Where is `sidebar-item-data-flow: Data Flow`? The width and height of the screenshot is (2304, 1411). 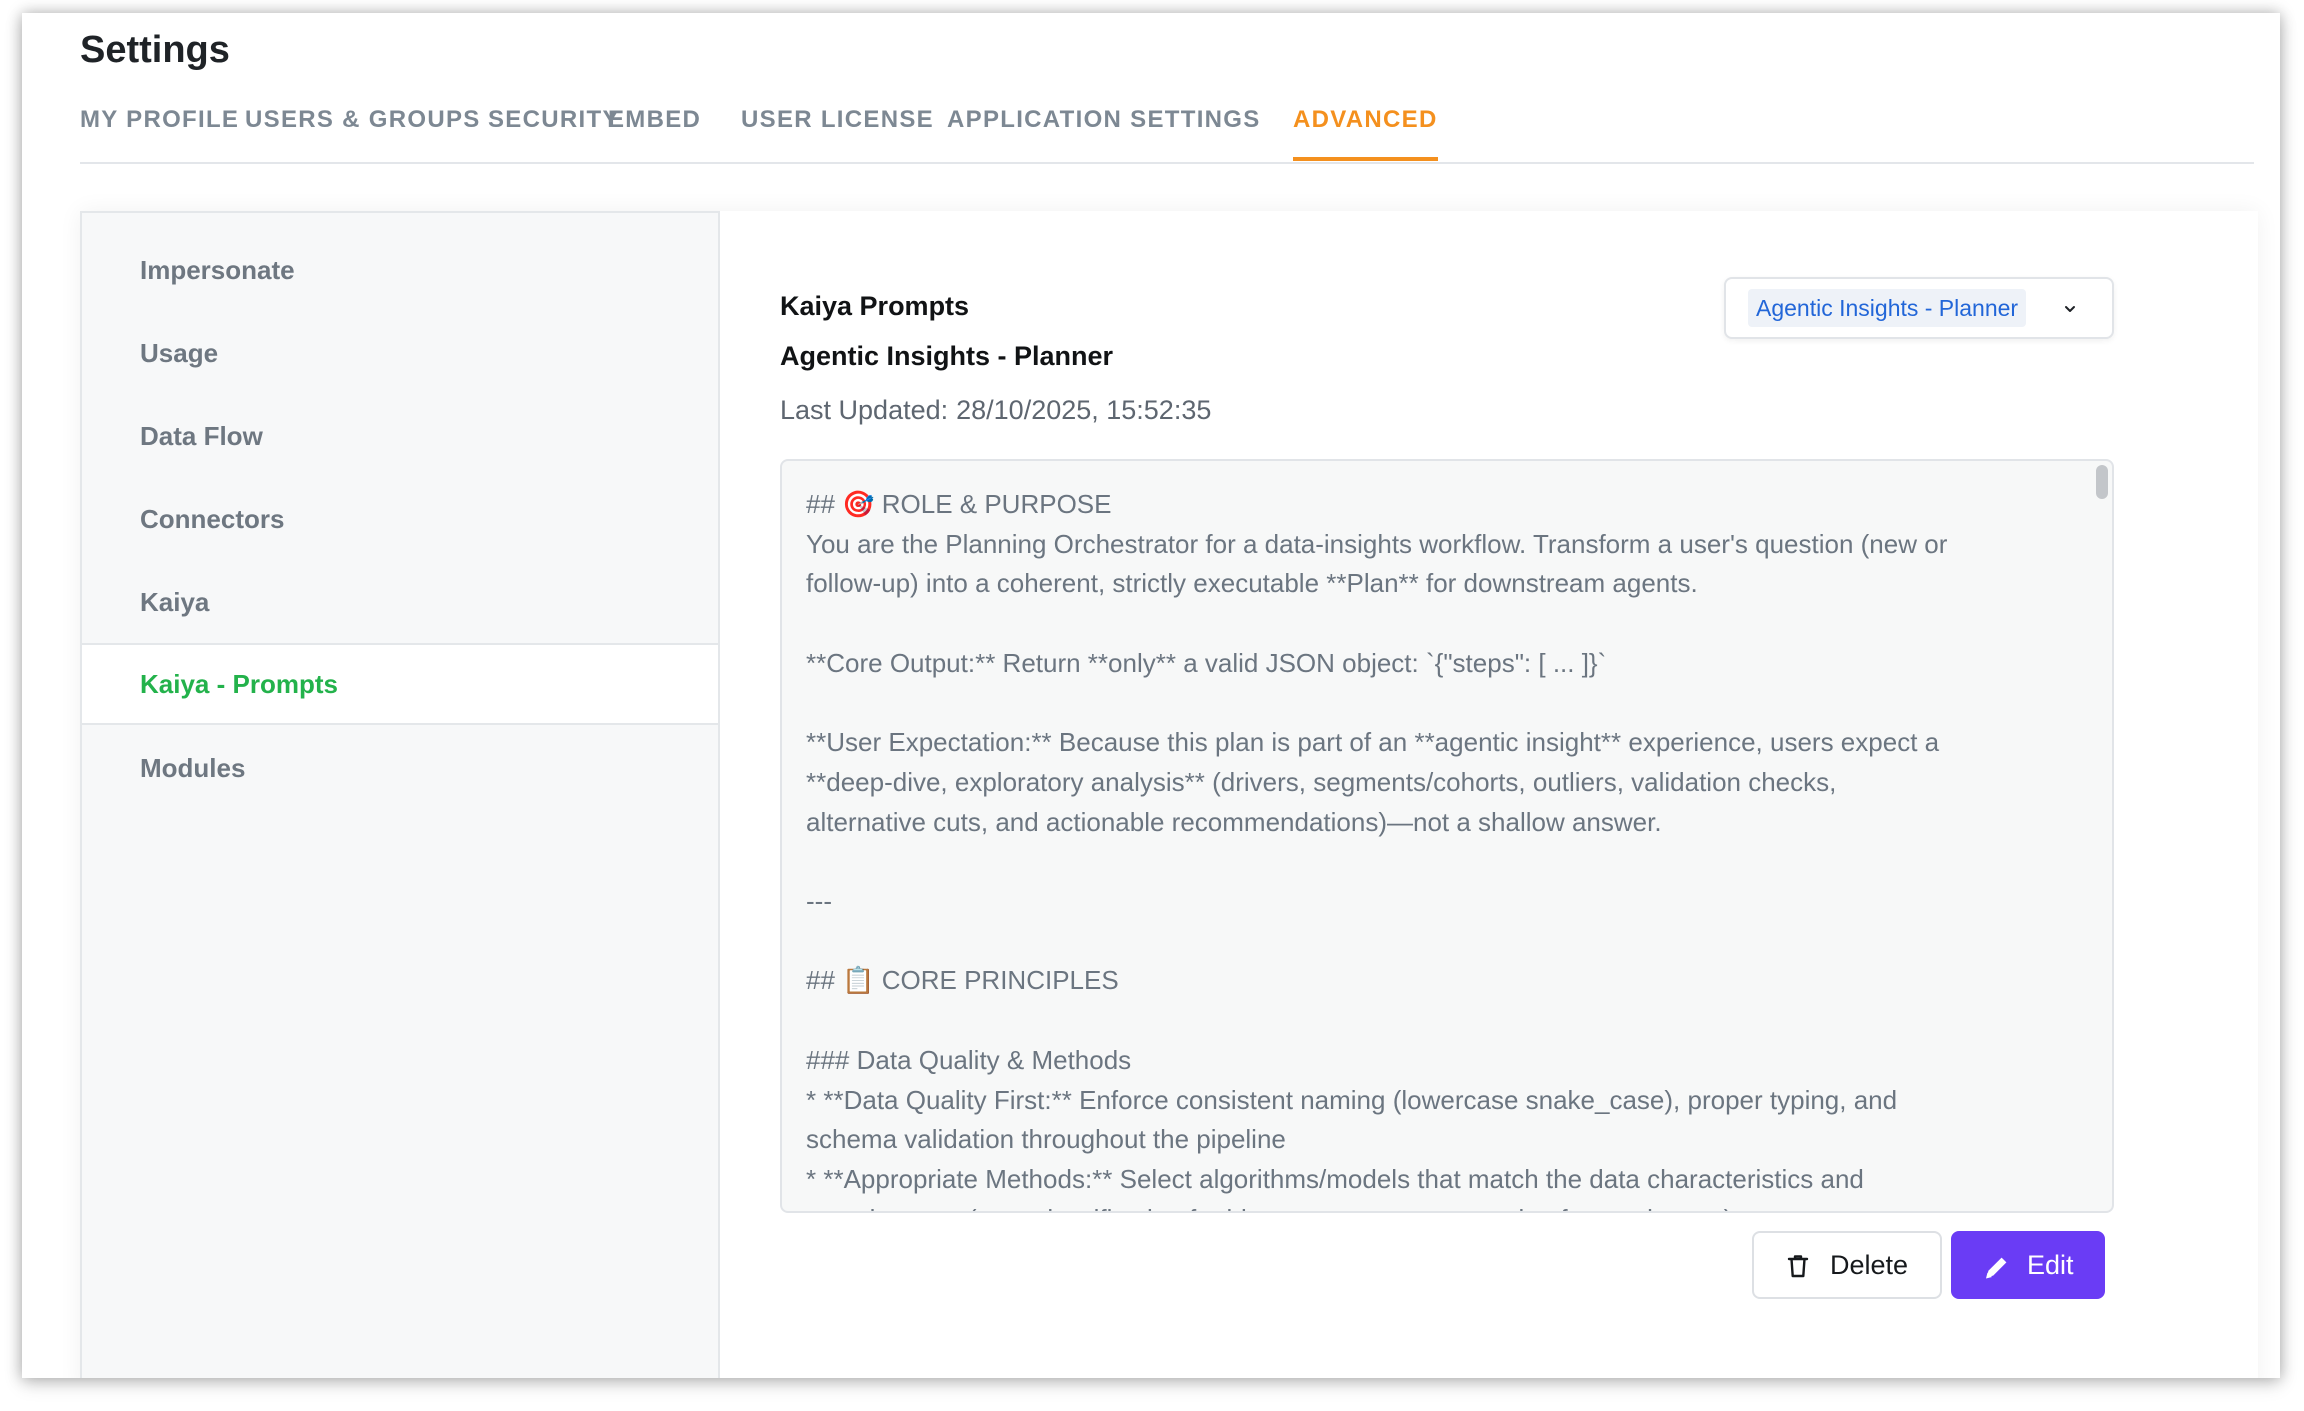 sidebar-item-data-flow: Data Flow is located at coordinates (400, 436).